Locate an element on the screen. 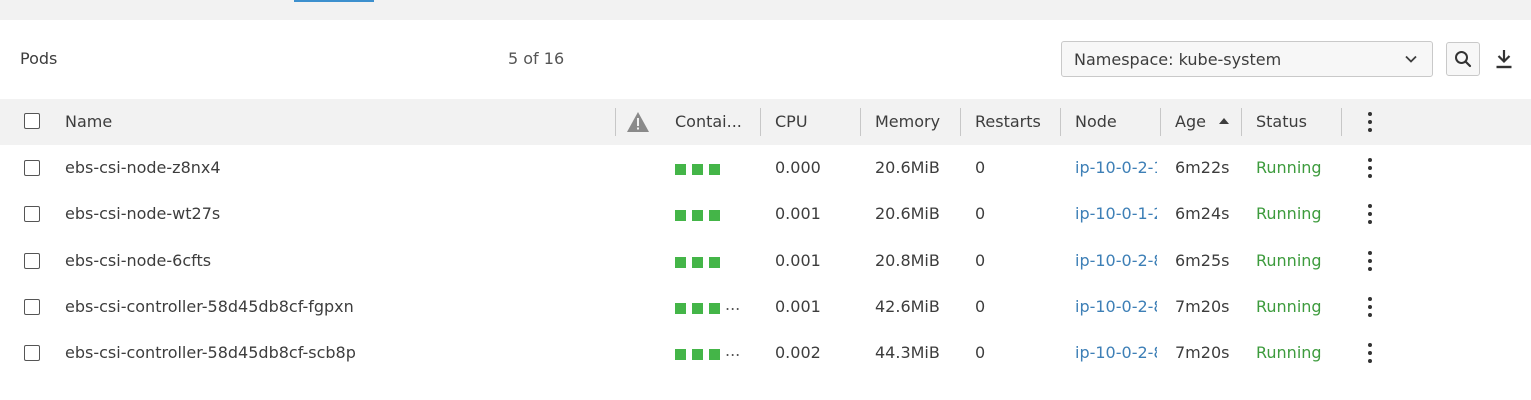 This screenshot has height=400, width=1531. download-icon is located at coordinates (1504, 59).